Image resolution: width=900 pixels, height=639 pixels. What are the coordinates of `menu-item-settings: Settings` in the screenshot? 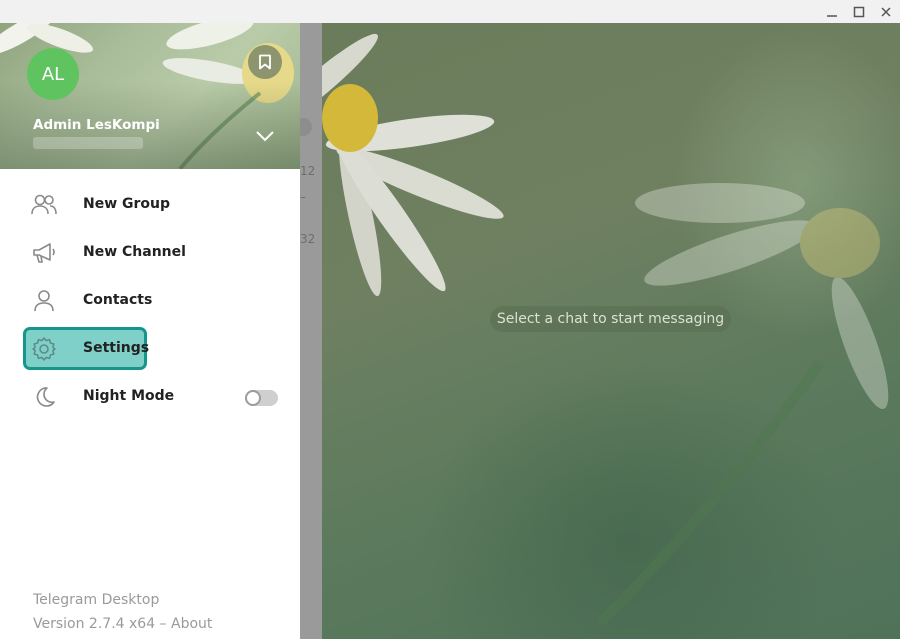 It's located at (150, 349).